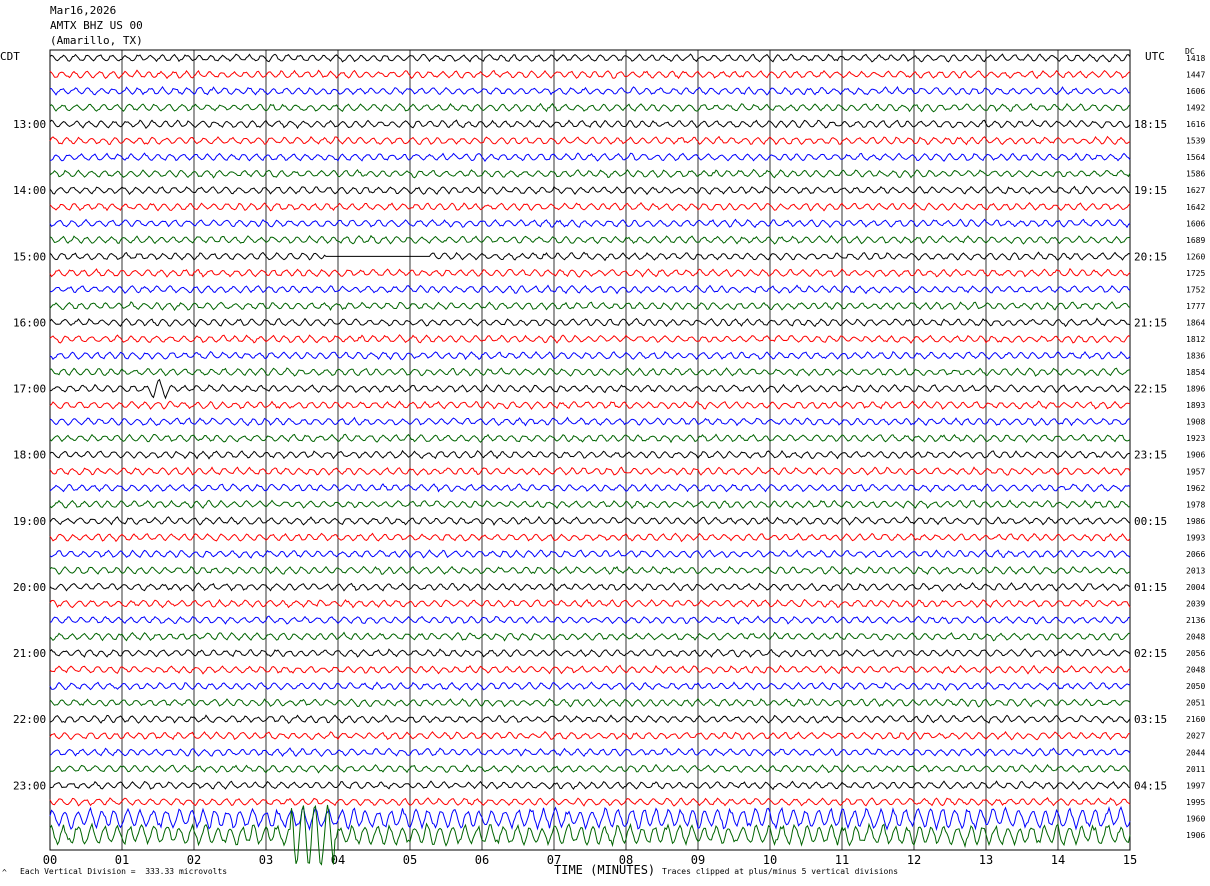  I want to click on dc-value: 2044, so click(1195, 752).